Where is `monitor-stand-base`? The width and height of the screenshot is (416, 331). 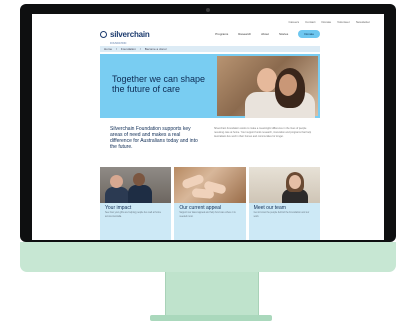
monitor-stand-base is located at coordinates (211, 318).